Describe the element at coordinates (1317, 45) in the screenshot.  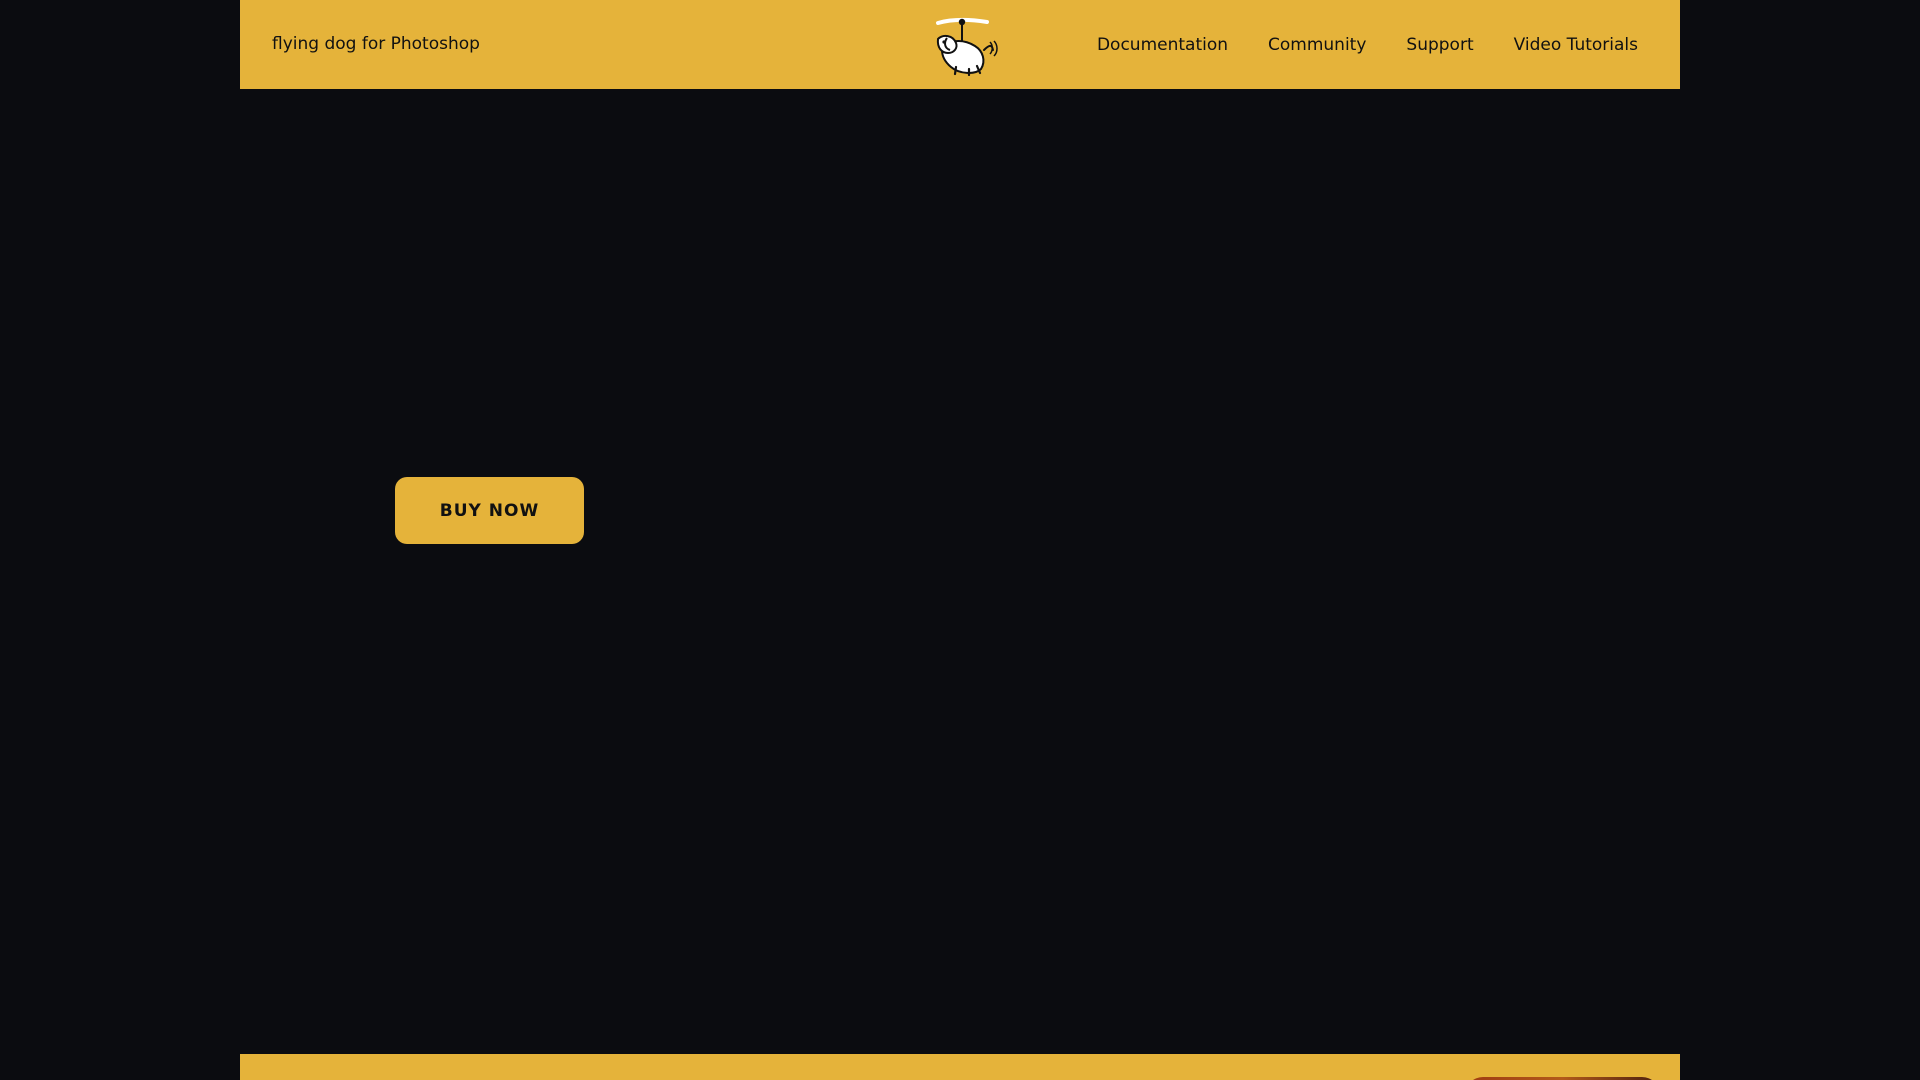
I see `nav-item-community: Community` at that location.